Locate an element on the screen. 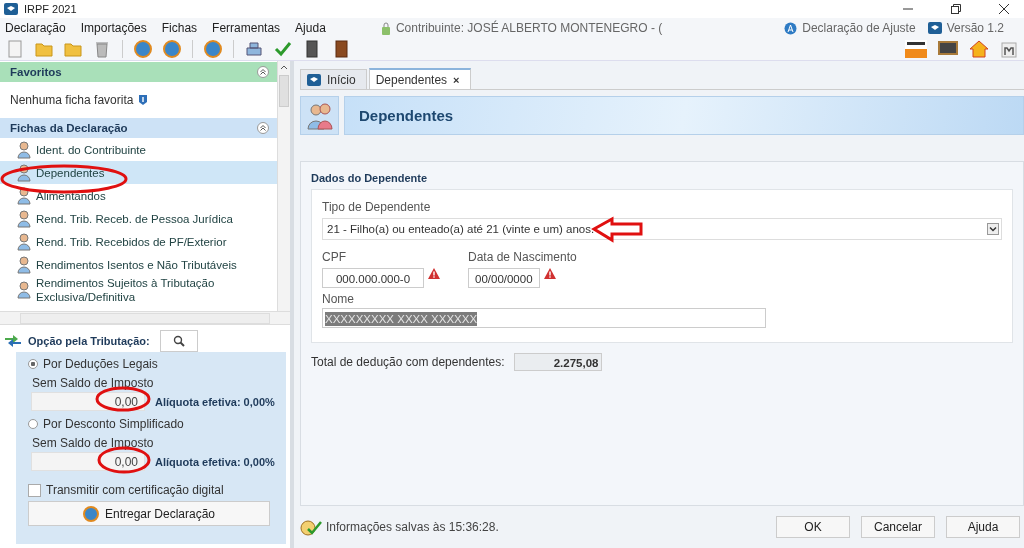  option-title: Opção pela Tributação: is located at coordinates (89, 341).